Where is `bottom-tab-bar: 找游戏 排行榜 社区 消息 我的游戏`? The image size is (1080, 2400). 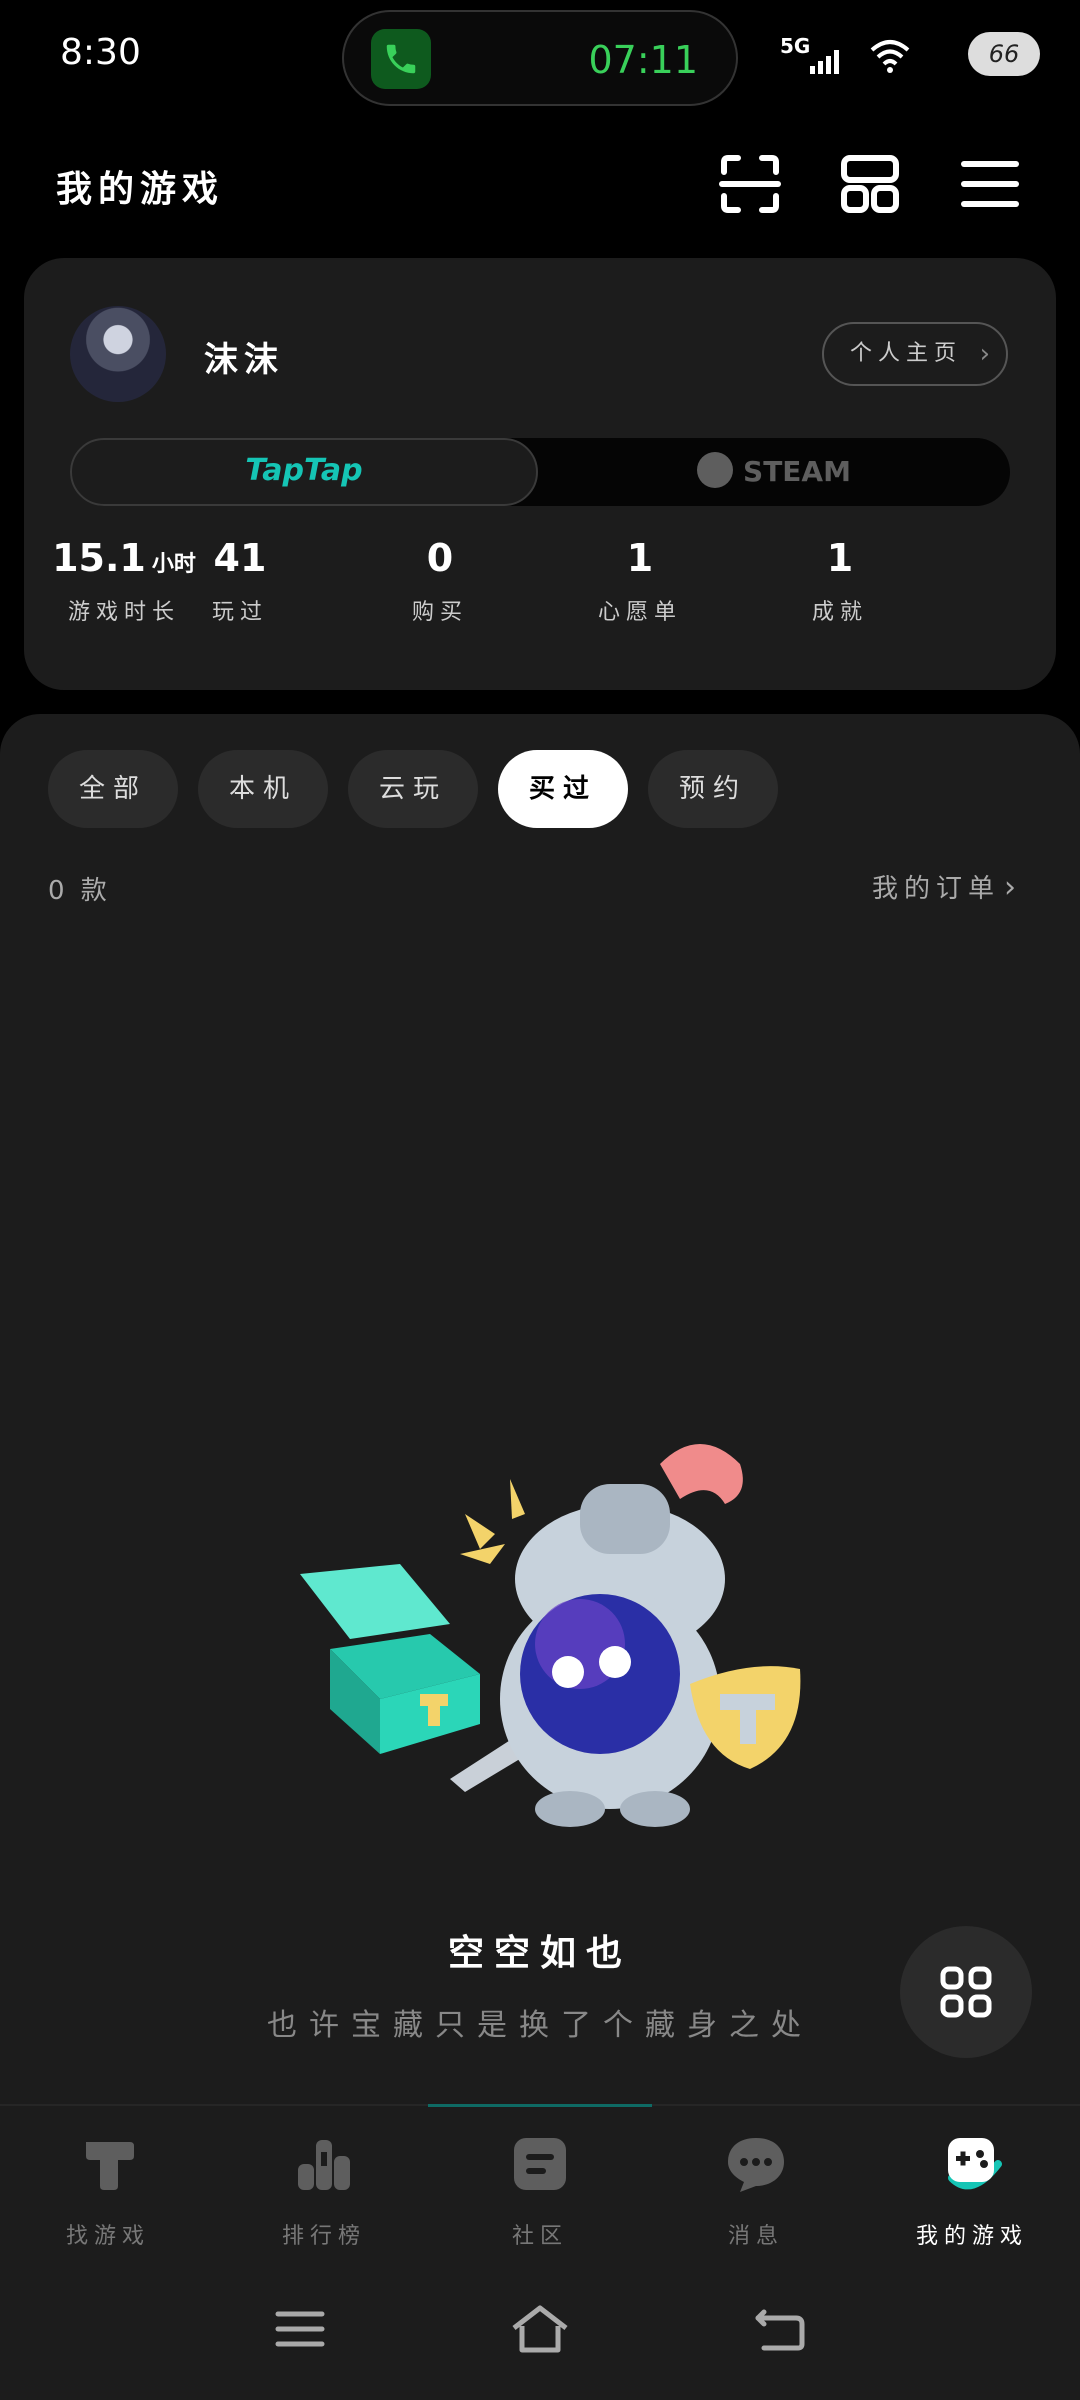
bottom-tab-bar: 找游戏 排行榜 社区 消息 我的游戏 is located at coordinates (540, 2183).